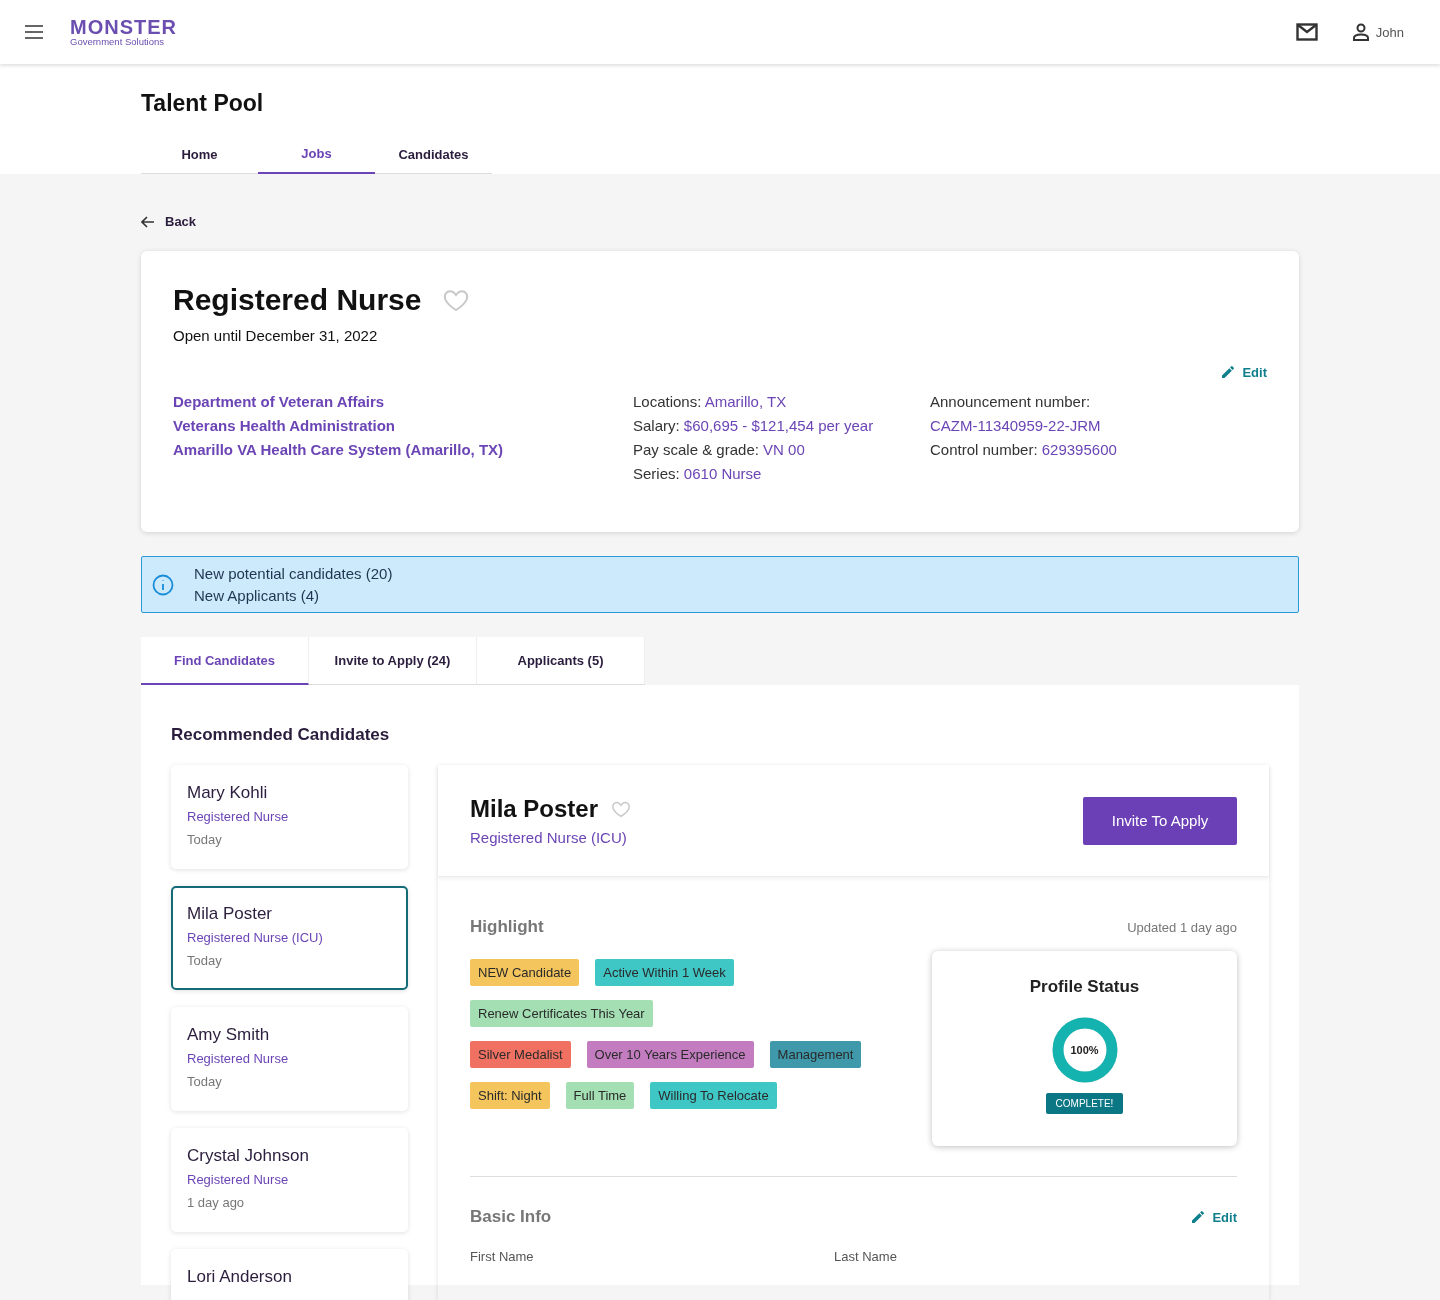  Describe the element at coordinates (719, 449) in the screenshot. I see `job-detail: Pay scale & grade: VN 00` at that location.